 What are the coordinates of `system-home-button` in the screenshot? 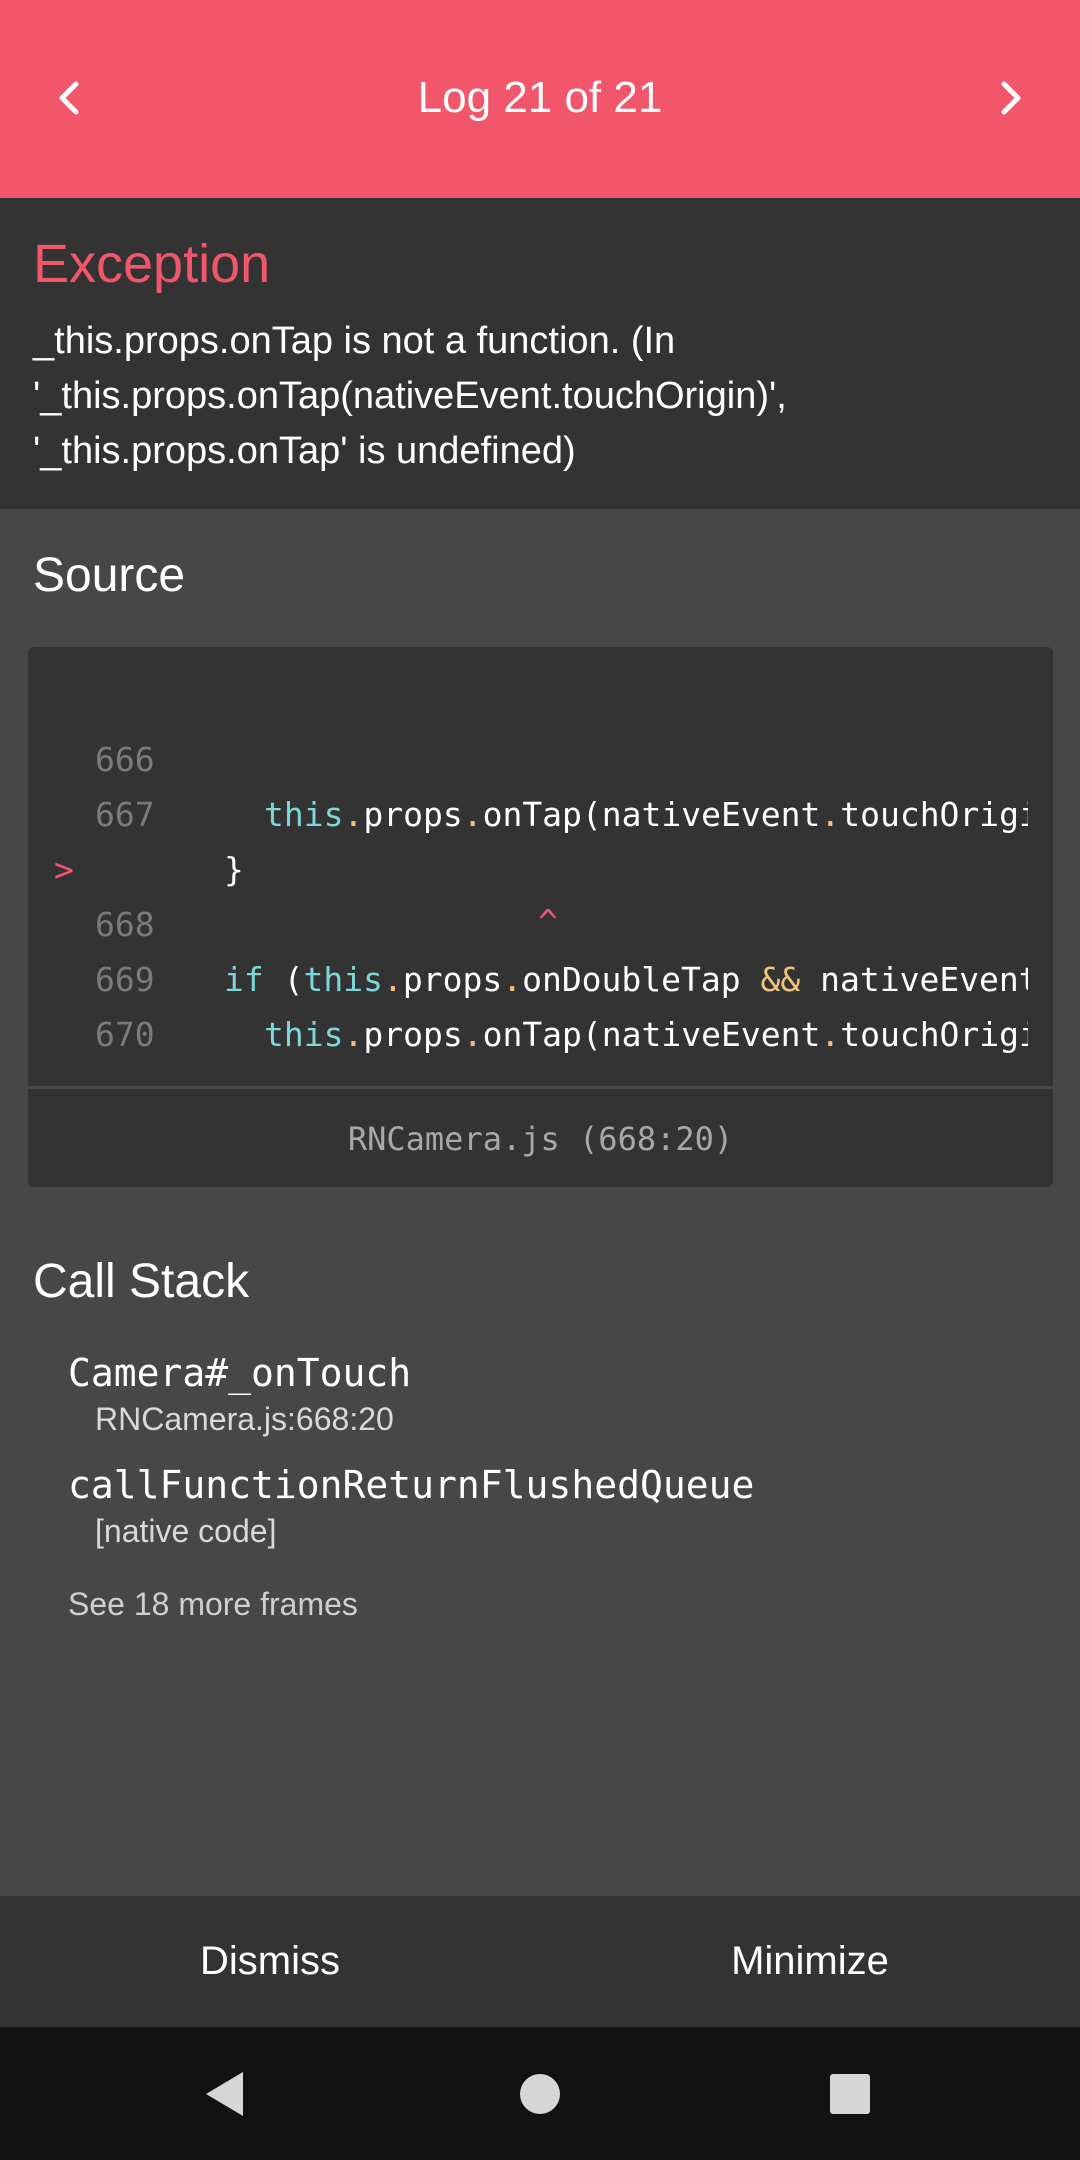 It's located at (540, 2094).